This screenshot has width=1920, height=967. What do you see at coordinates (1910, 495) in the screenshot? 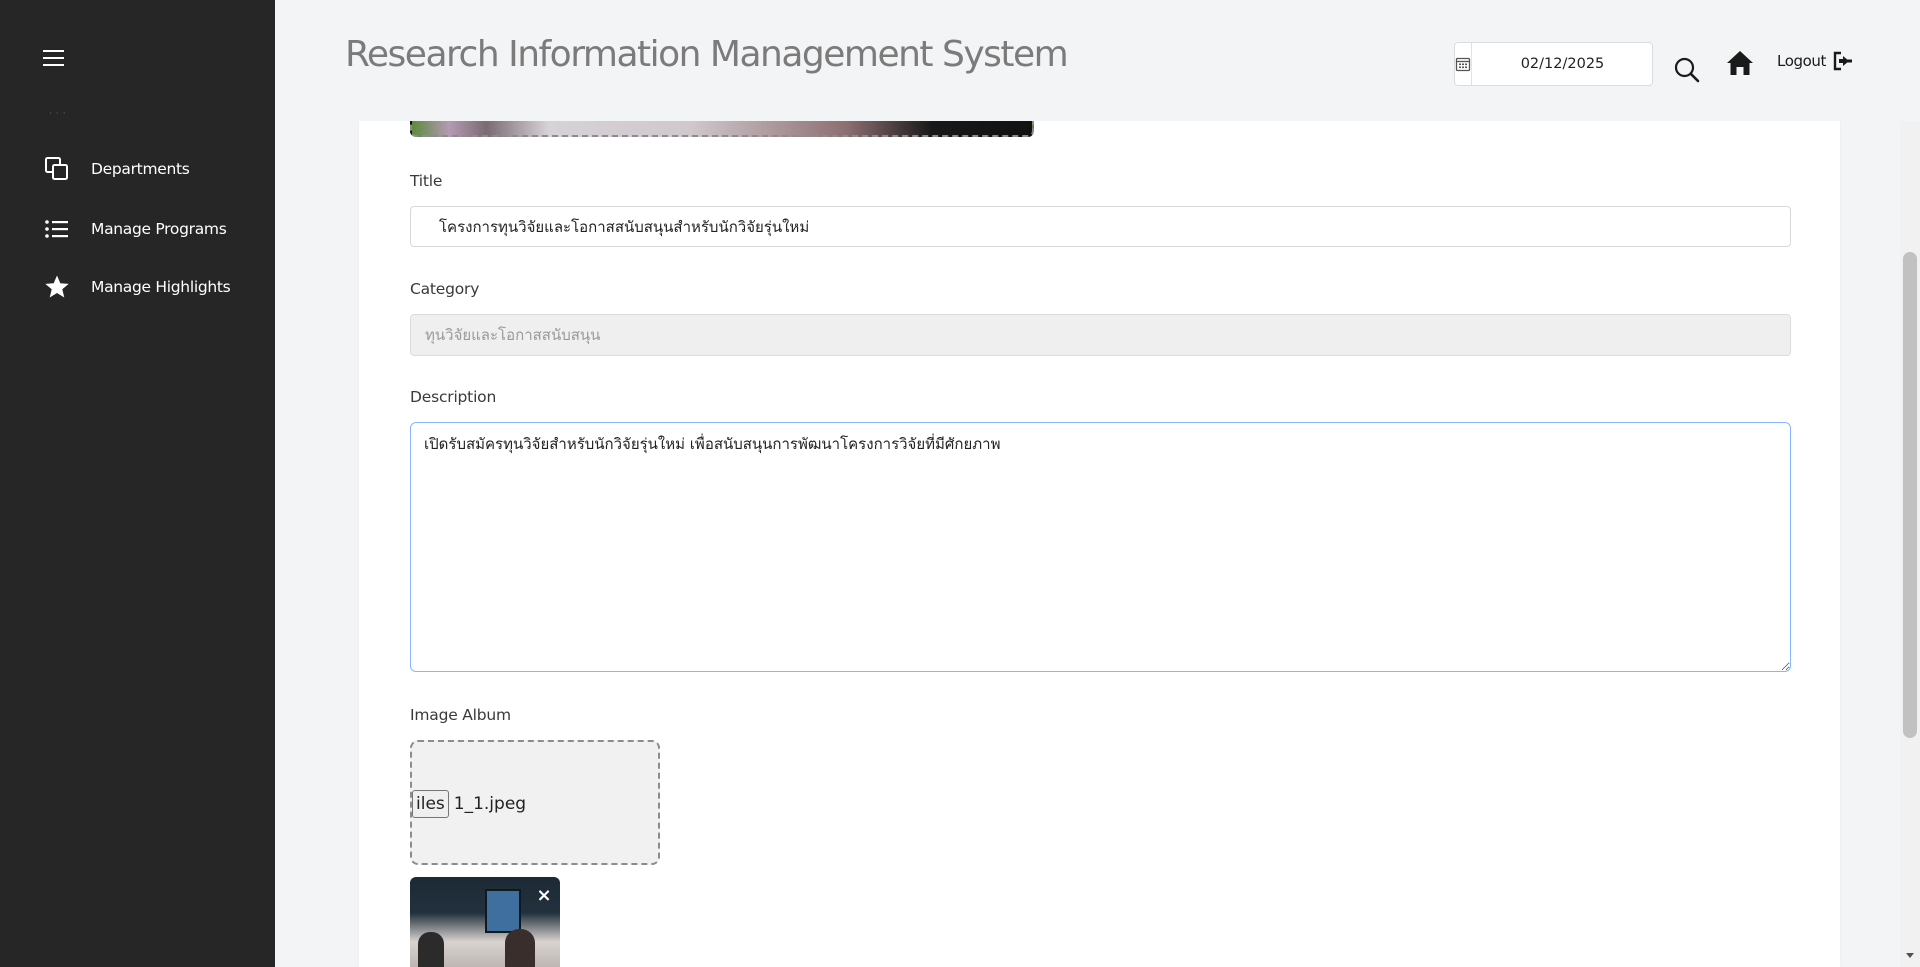
I see `scrollbar-thumb` at bounding box center [1910, 495].